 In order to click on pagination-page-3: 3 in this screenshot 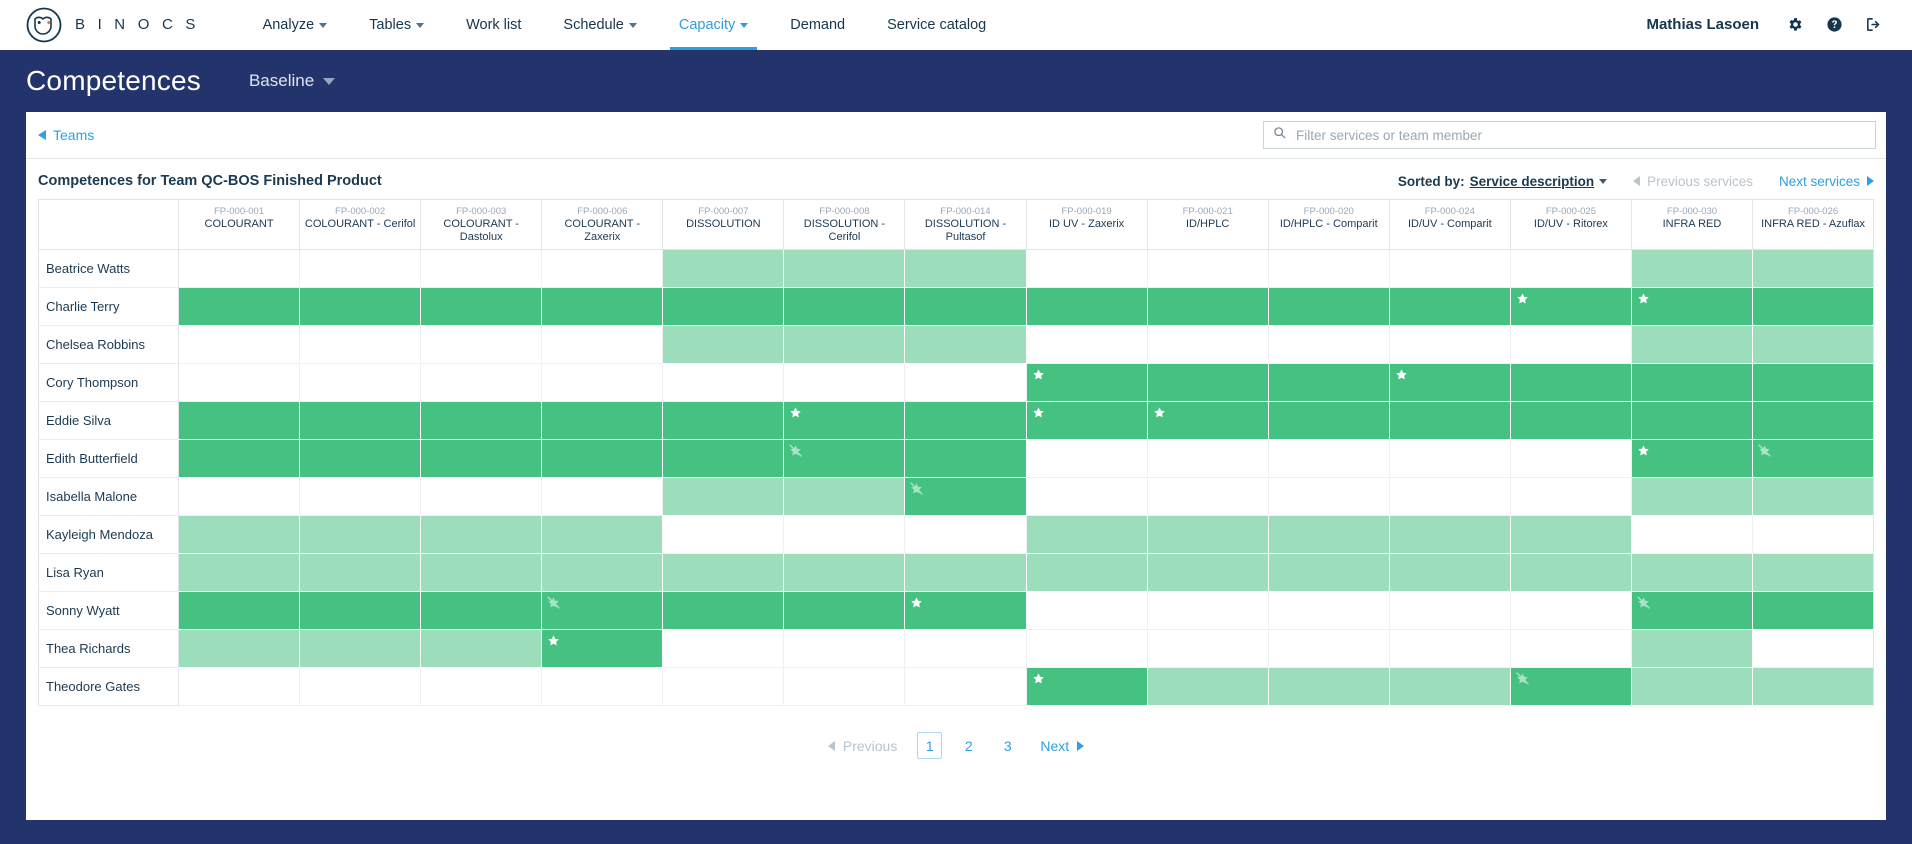, I will do `click(1007, 745)`.